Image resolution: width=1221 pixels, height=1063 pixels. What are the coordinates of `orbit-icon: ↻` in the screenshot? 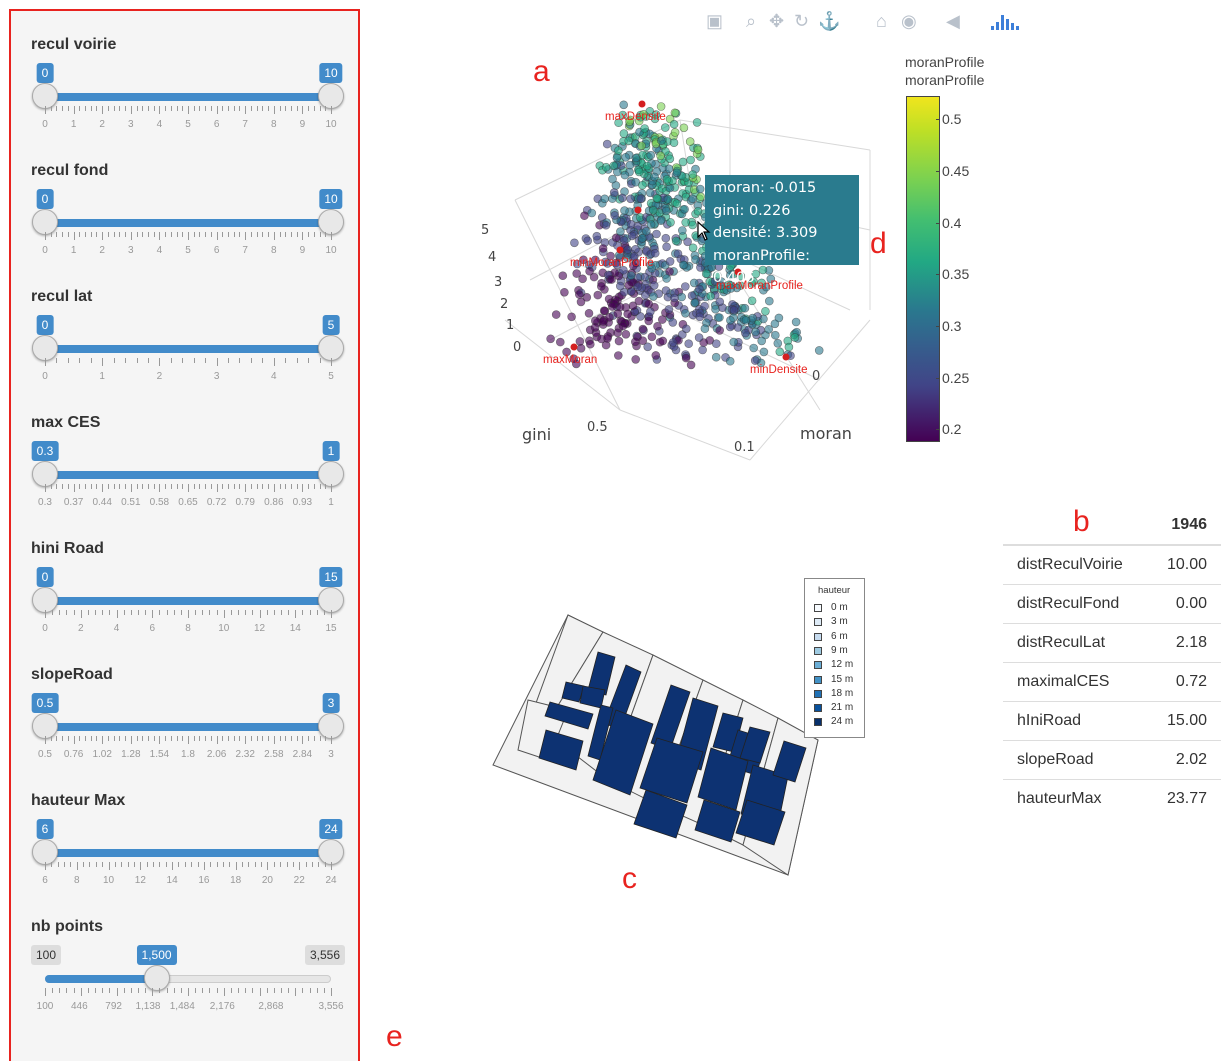 It's located at (801, 21).